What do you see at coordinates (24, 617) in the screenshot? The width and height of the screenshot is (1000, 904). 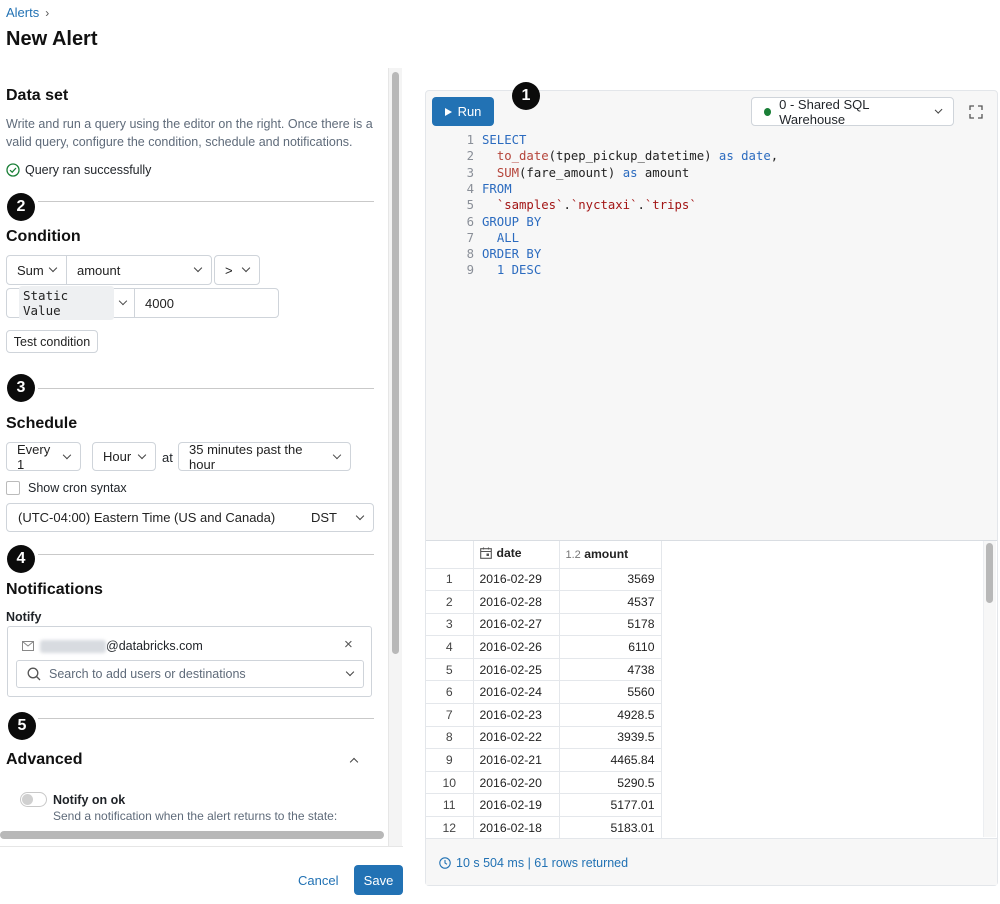 I see `notify-label: Notify` at bounding box center [24, 617].